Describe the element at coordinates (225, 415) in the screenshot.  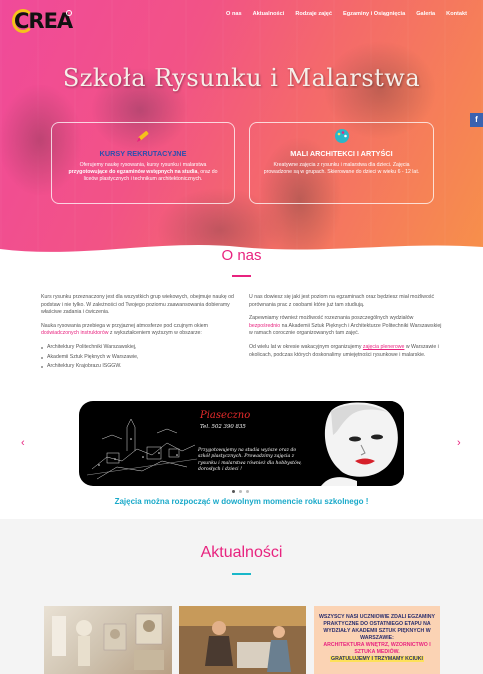
I see `banner-location: Piaseczno` at that location.